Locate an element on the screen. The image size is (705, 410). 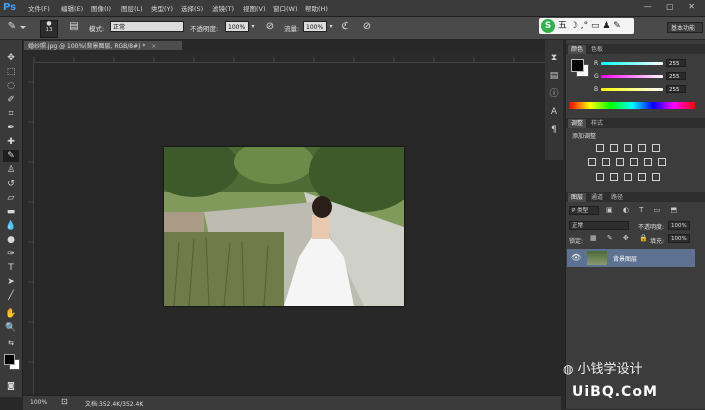
pressure-size-icon: ⊘ is located at coordinates (367, 27).